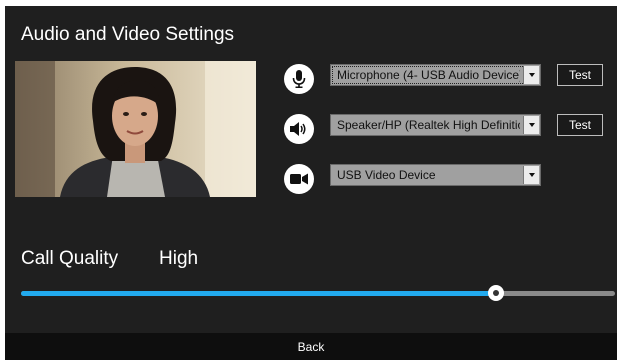  What do you see at coordinates (311, 346) in the screenshot?
I see `back-button: Back` at bounding box center [311, 346].